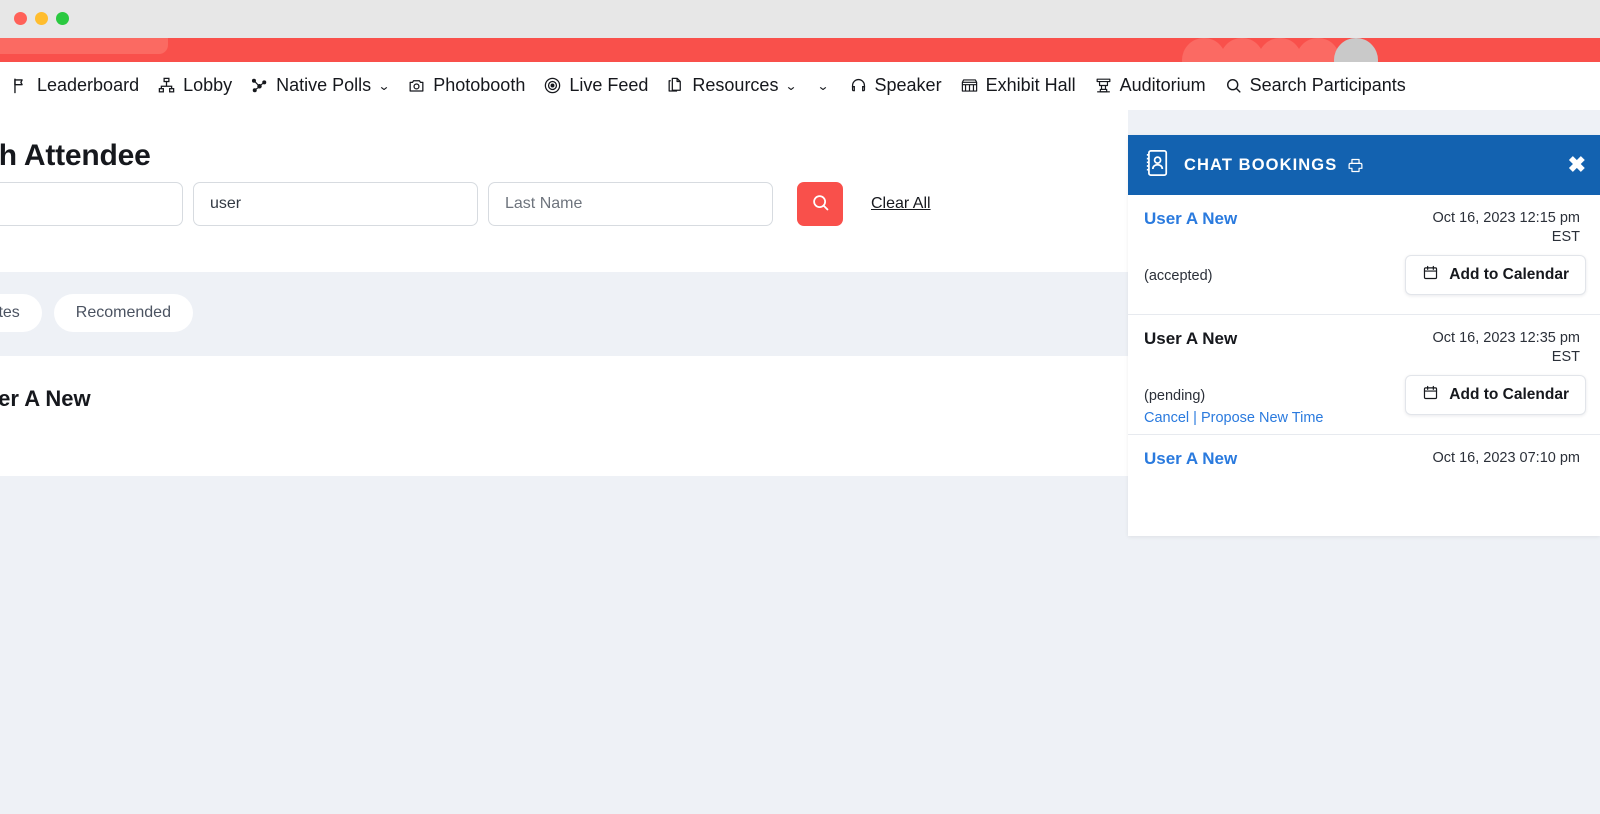 This screenshot has height=814, width=1600. Describe the element at coordinates (1262, 418) in the screenshot. I see `propose-new-time-link: Propose New Time` at that location.